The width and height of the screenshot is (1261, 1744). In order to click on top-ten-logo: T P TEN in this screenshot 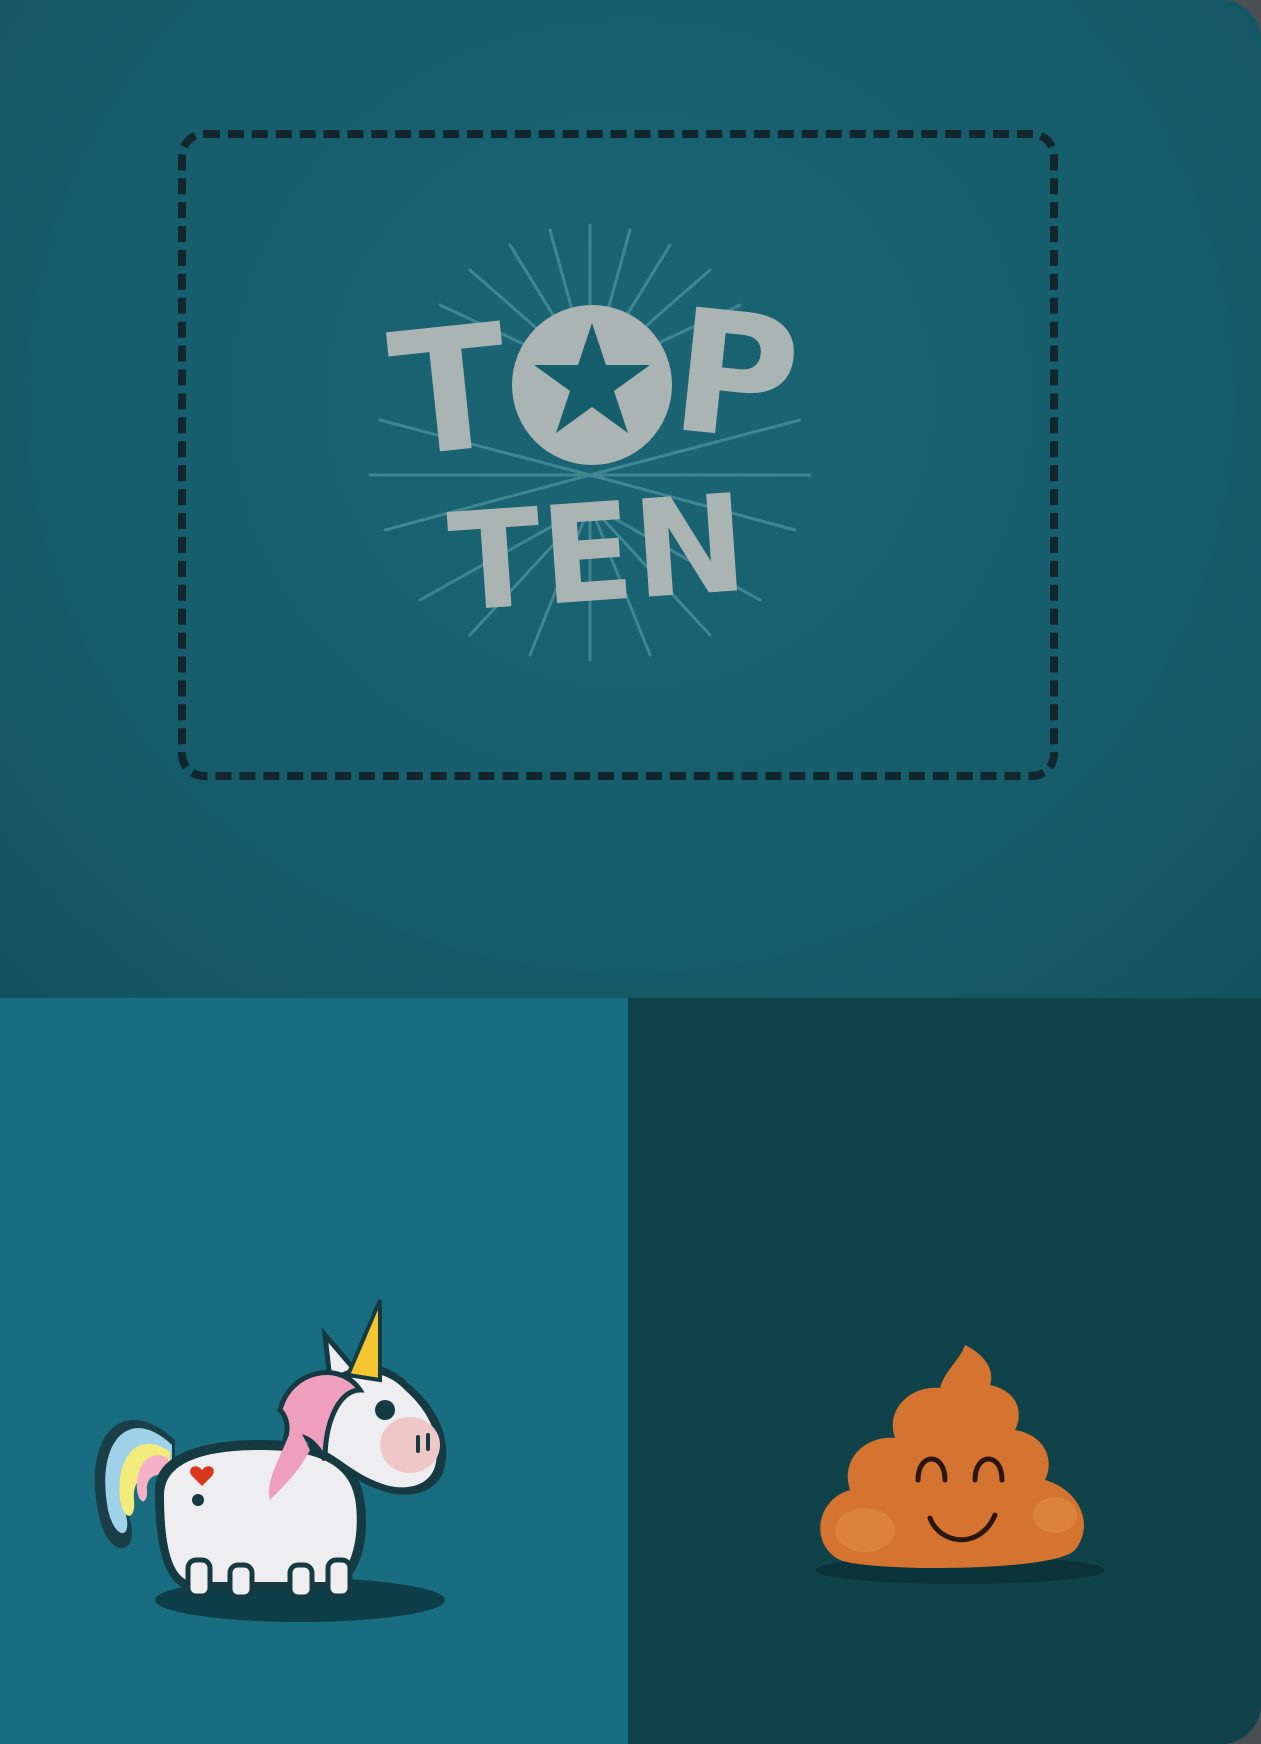, I will do `click(590, 442)`.